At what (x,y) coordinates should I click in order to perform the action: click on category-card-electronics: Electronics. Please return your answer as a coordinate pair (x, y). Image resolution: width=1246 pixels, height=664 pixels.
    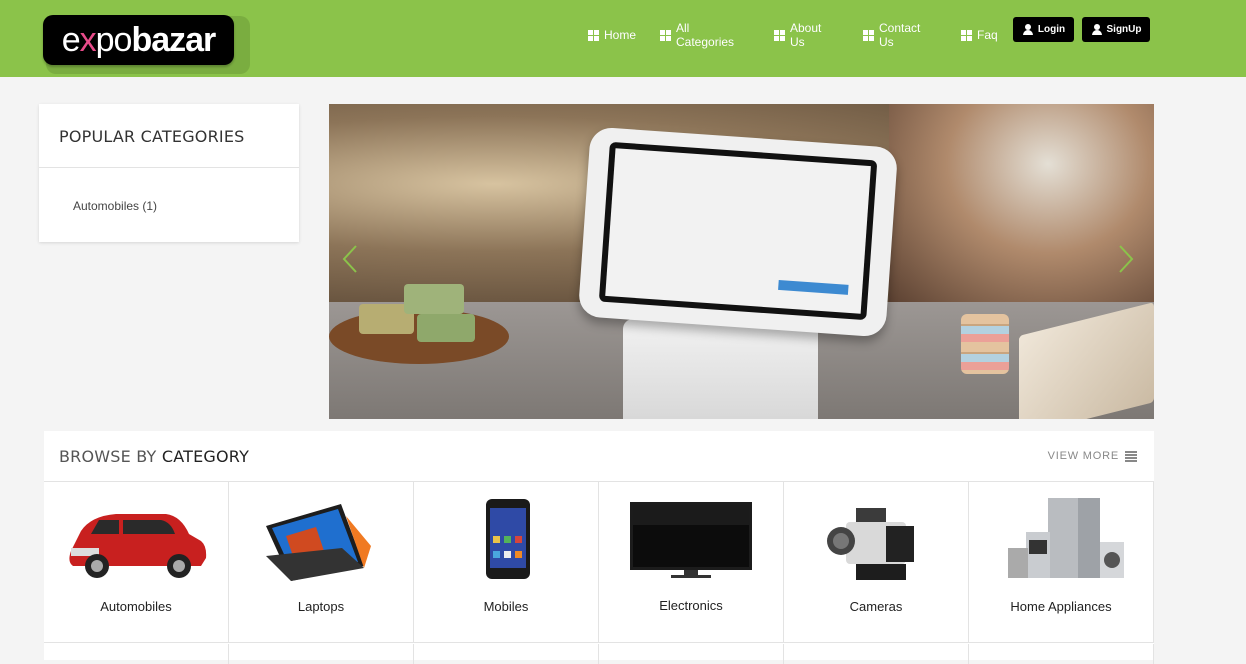
    Looking at the image, I should click on (691, 562).